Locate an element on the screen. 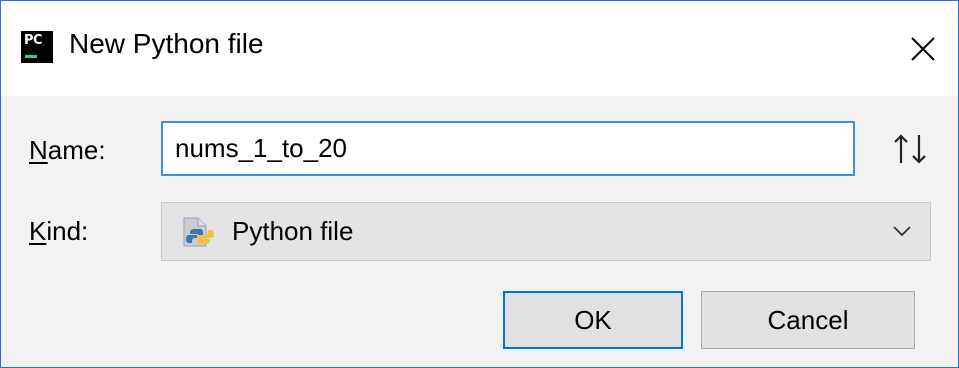 This screenshot has width=959, height=368. logo-accent-bar is located at coordinates (31, 56).